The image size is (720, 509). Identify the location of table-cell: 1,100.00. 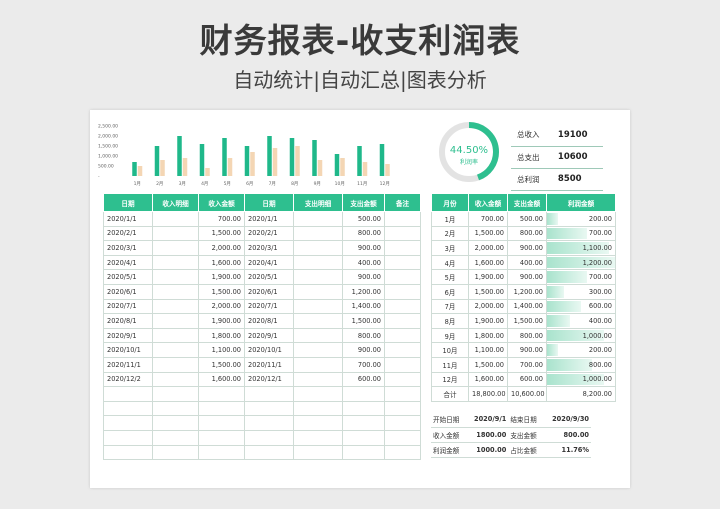
(221, 350).